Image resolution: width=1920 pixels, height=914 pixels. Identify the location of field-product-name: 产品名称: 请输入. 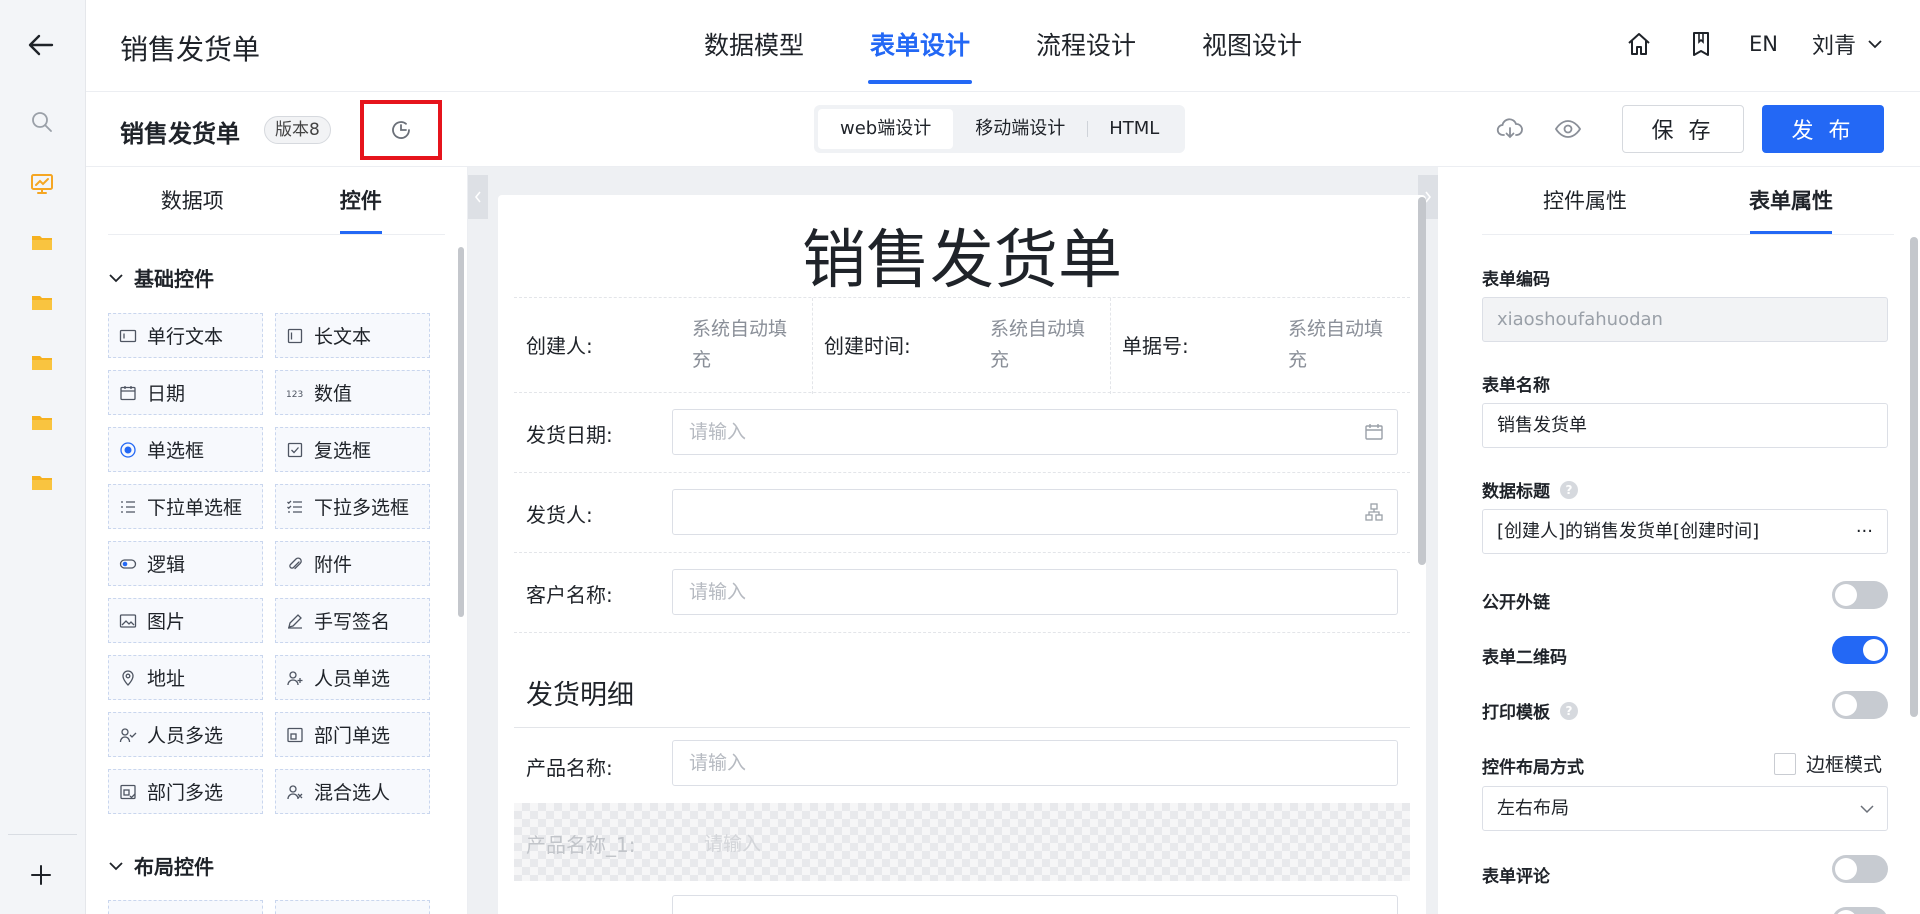
(962, 765).